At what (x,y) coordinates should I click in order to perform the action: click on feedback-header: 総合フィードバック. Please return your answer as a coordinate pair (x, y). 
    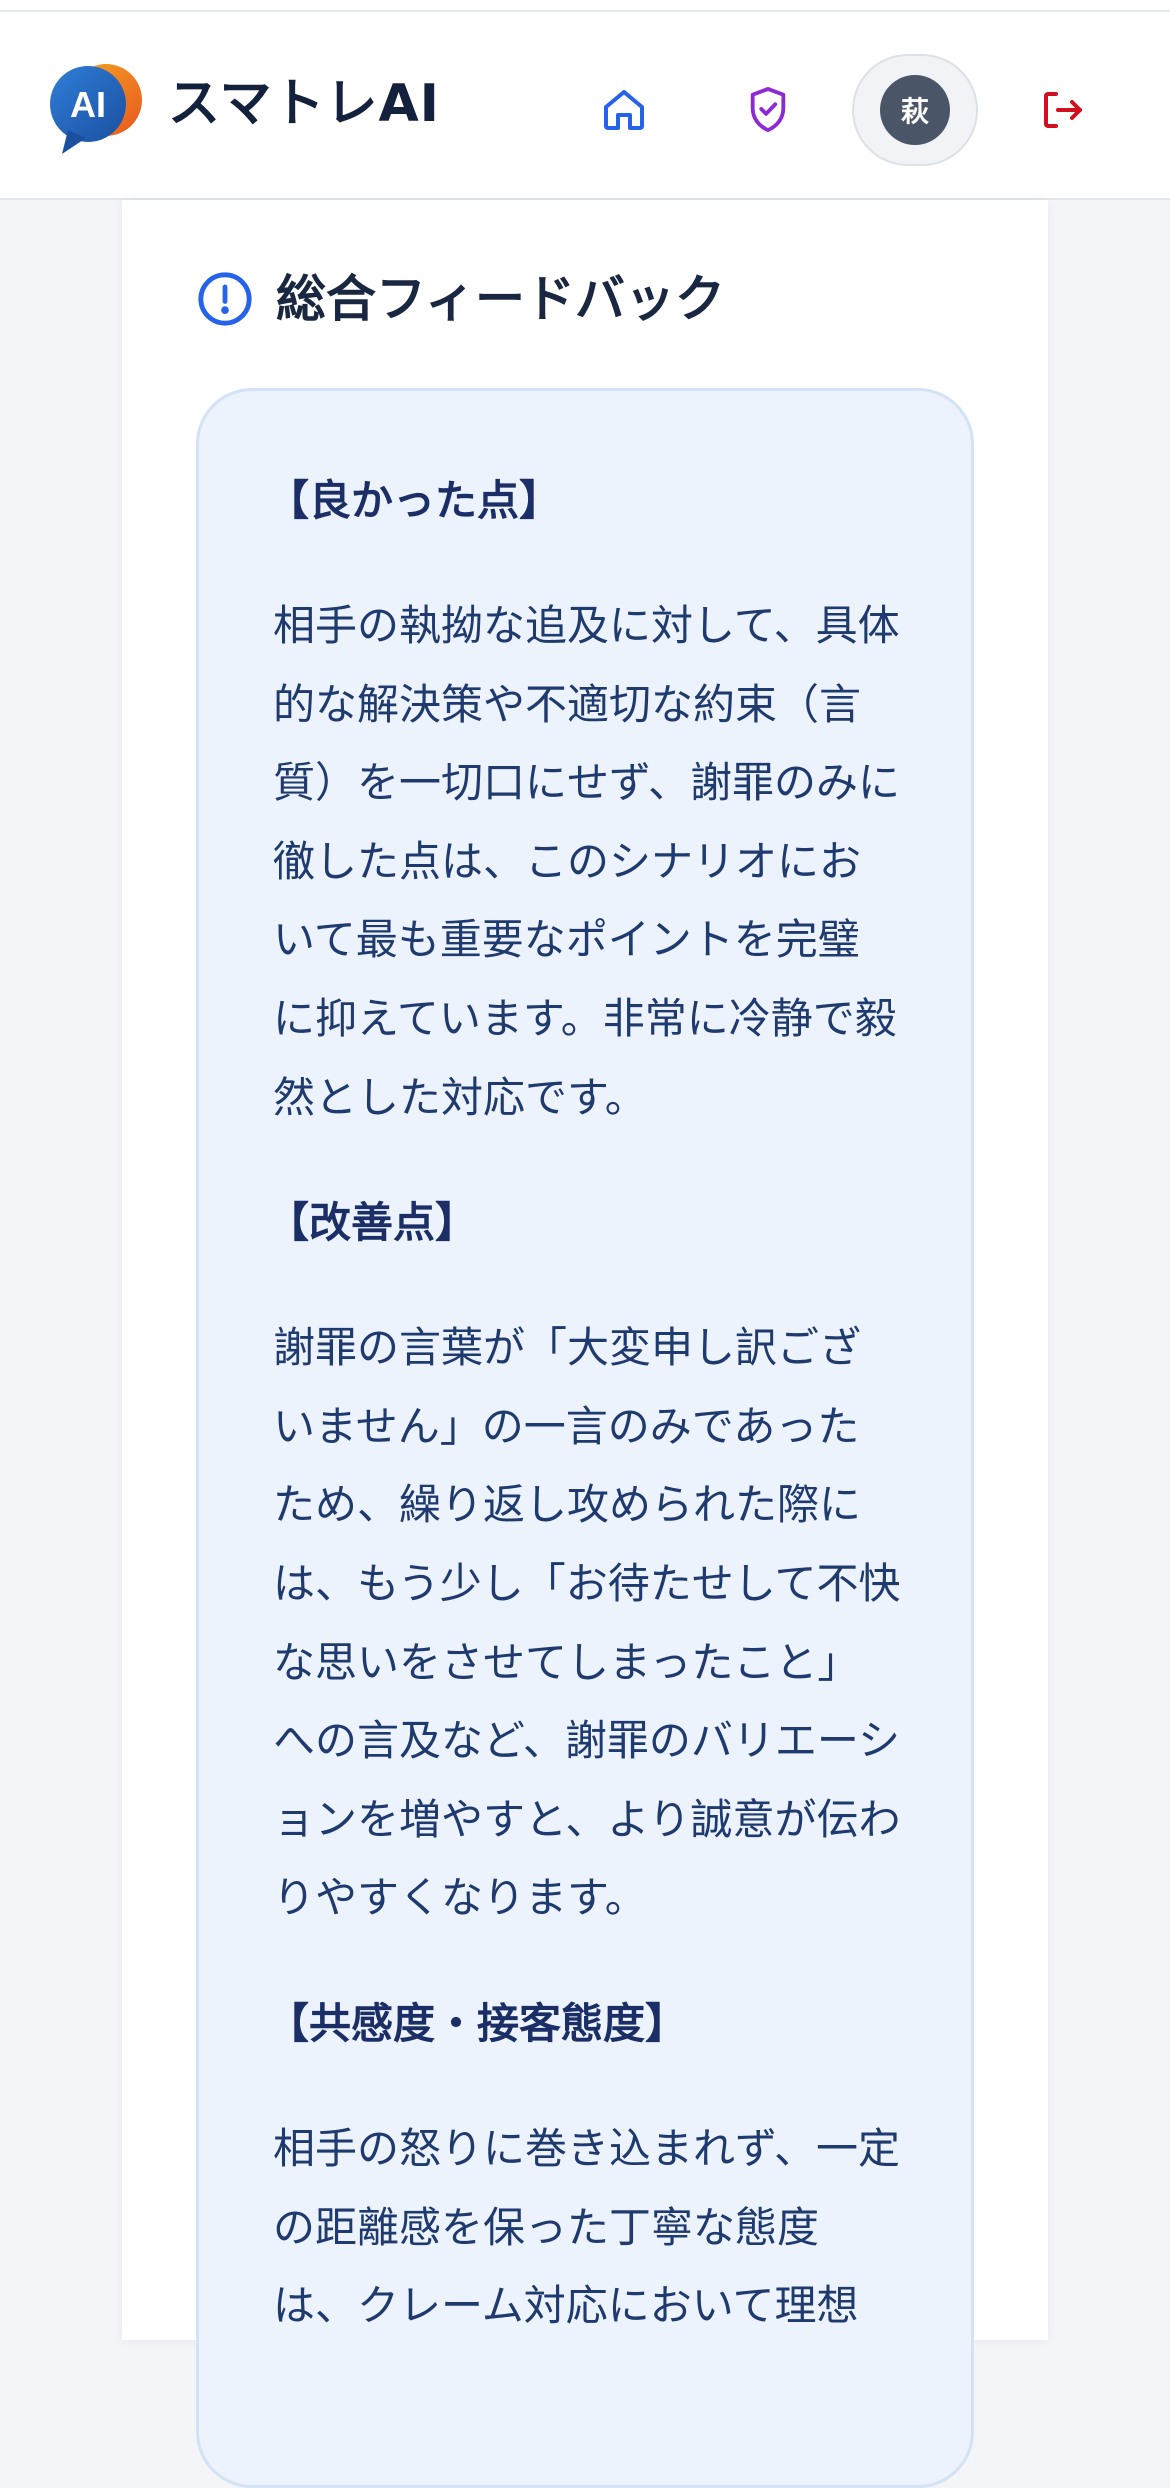
    Looking at the image, I should click on (460, 299).